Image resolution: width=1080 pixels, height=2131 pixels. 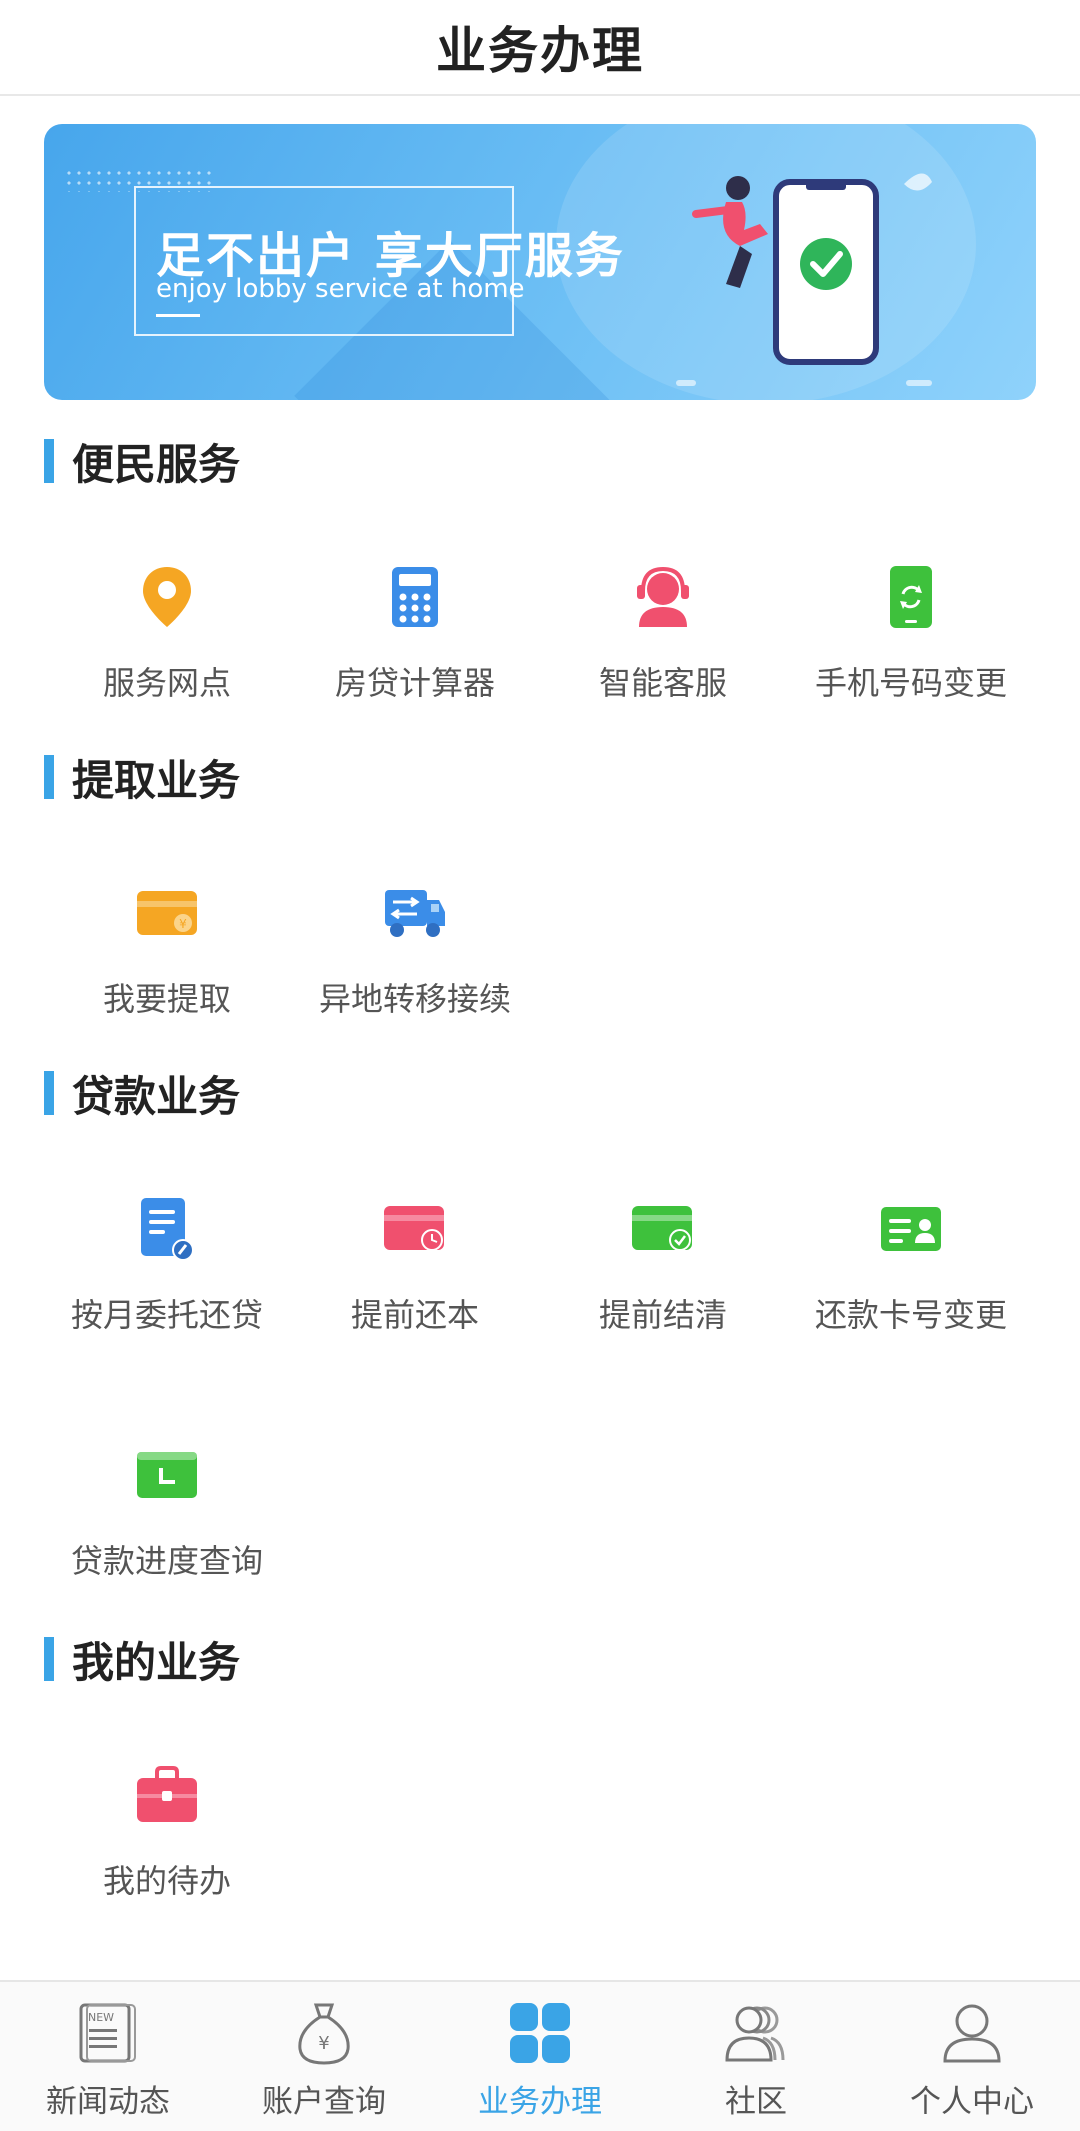 What do you see at coordinates (166, 999) in the screenshot?
I see `item-label: 我要提取` at bounding box center [166, 999].